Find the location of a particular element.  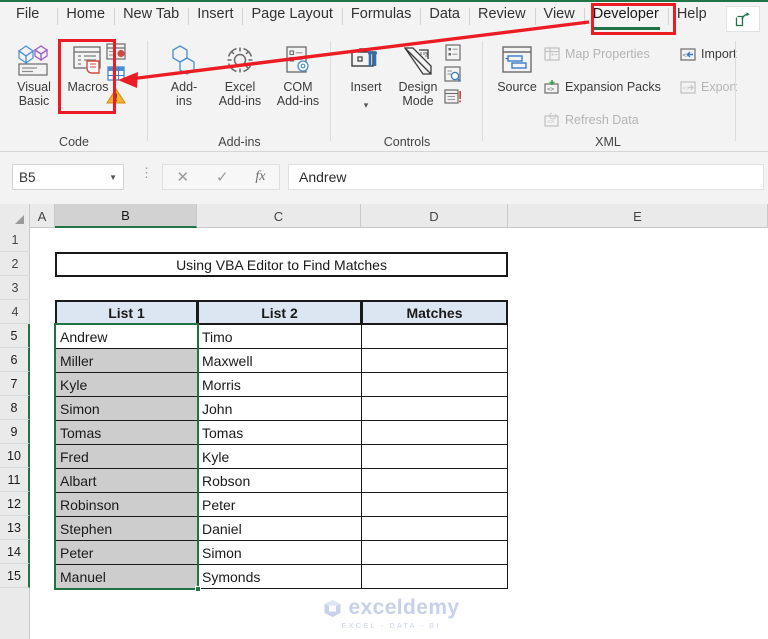

cell-C14: Simon is located at coordinates (279, 552).